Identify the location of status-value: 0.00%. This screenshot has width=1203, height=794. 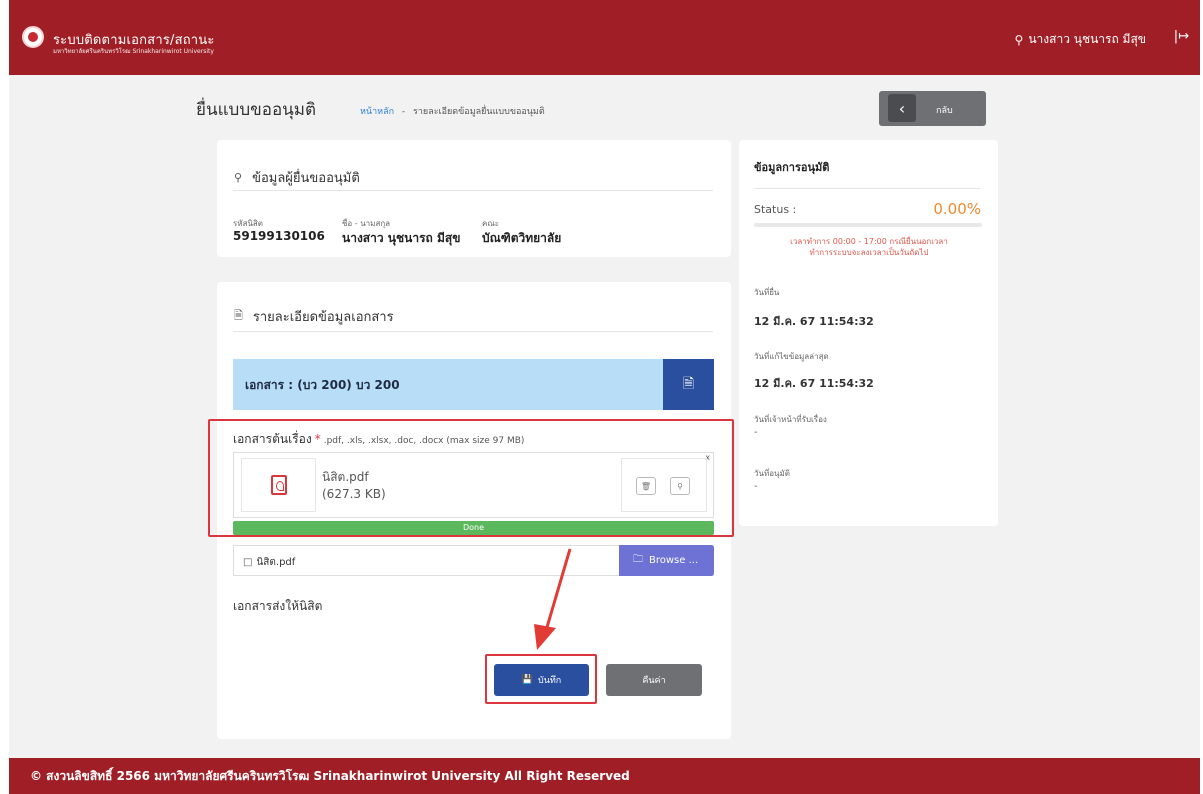
(957, 209).